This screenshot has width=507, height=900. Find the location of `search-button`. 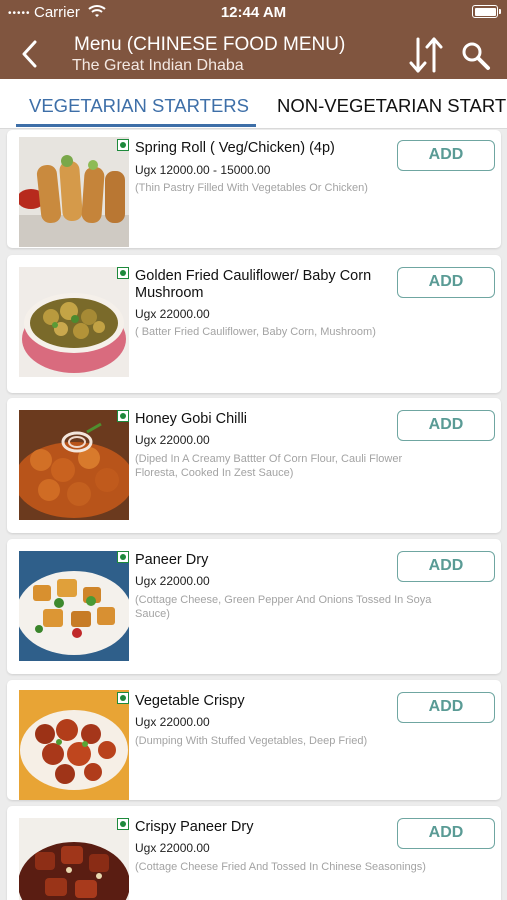

search-button is located at coordinates (476, 56).